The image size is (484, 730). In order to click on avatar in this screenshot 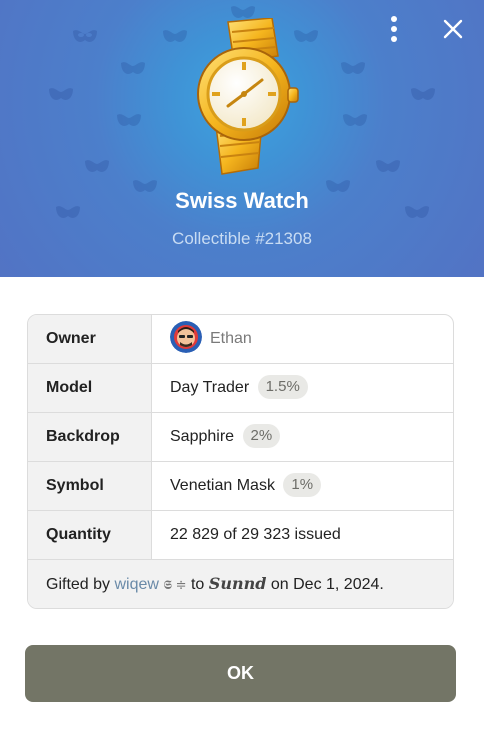, I will do `click(186, 336)`.